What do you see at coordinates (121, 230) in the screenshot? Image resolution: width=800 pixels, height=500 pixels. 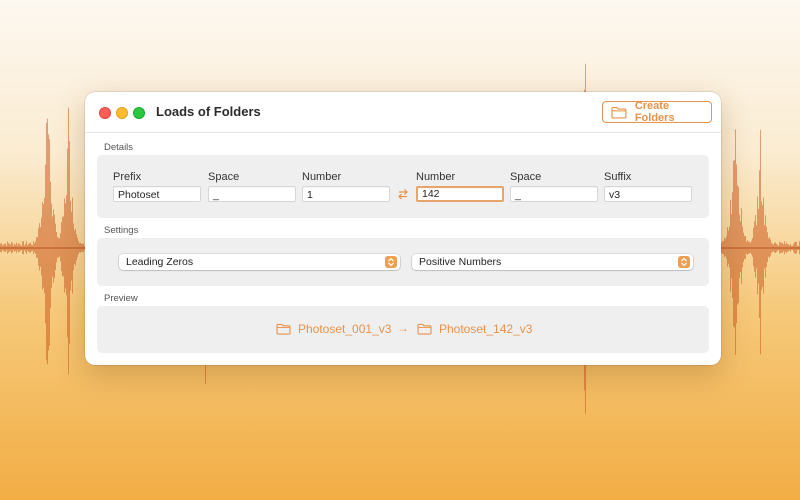 I see `settings-section-label: Settings` at bounding box center [121, 230].